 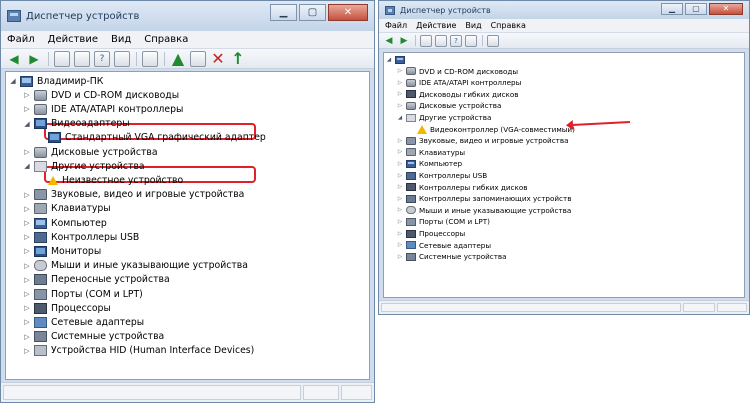 I want to click on tree-node: ▷ Контроллеры запоминающих устройств, so click(x=484, y=198).